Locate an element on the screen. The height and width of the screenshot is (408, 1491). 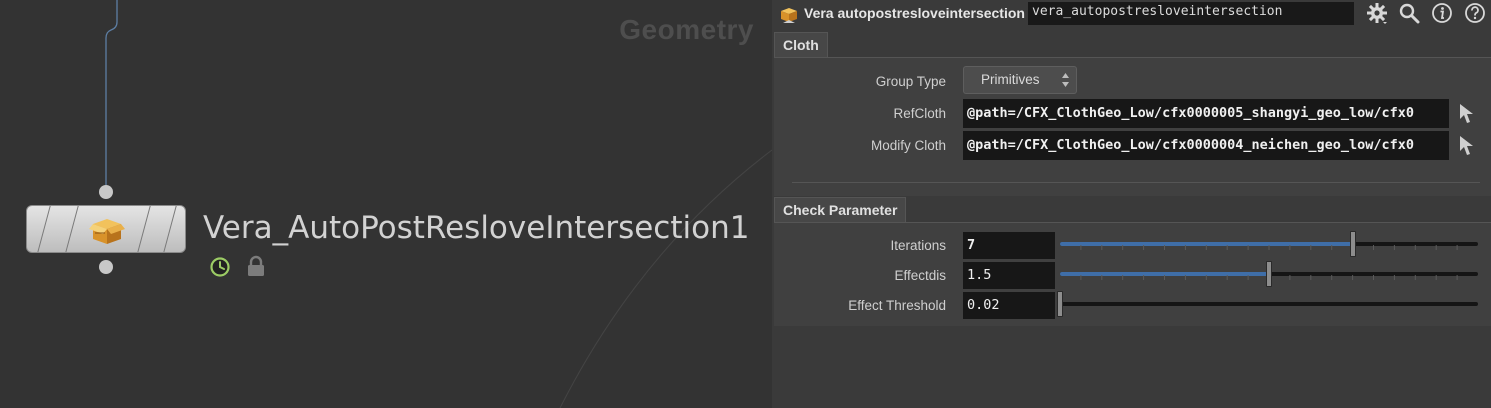
effect-threshold-slider is located at coordinates (1267, 304).